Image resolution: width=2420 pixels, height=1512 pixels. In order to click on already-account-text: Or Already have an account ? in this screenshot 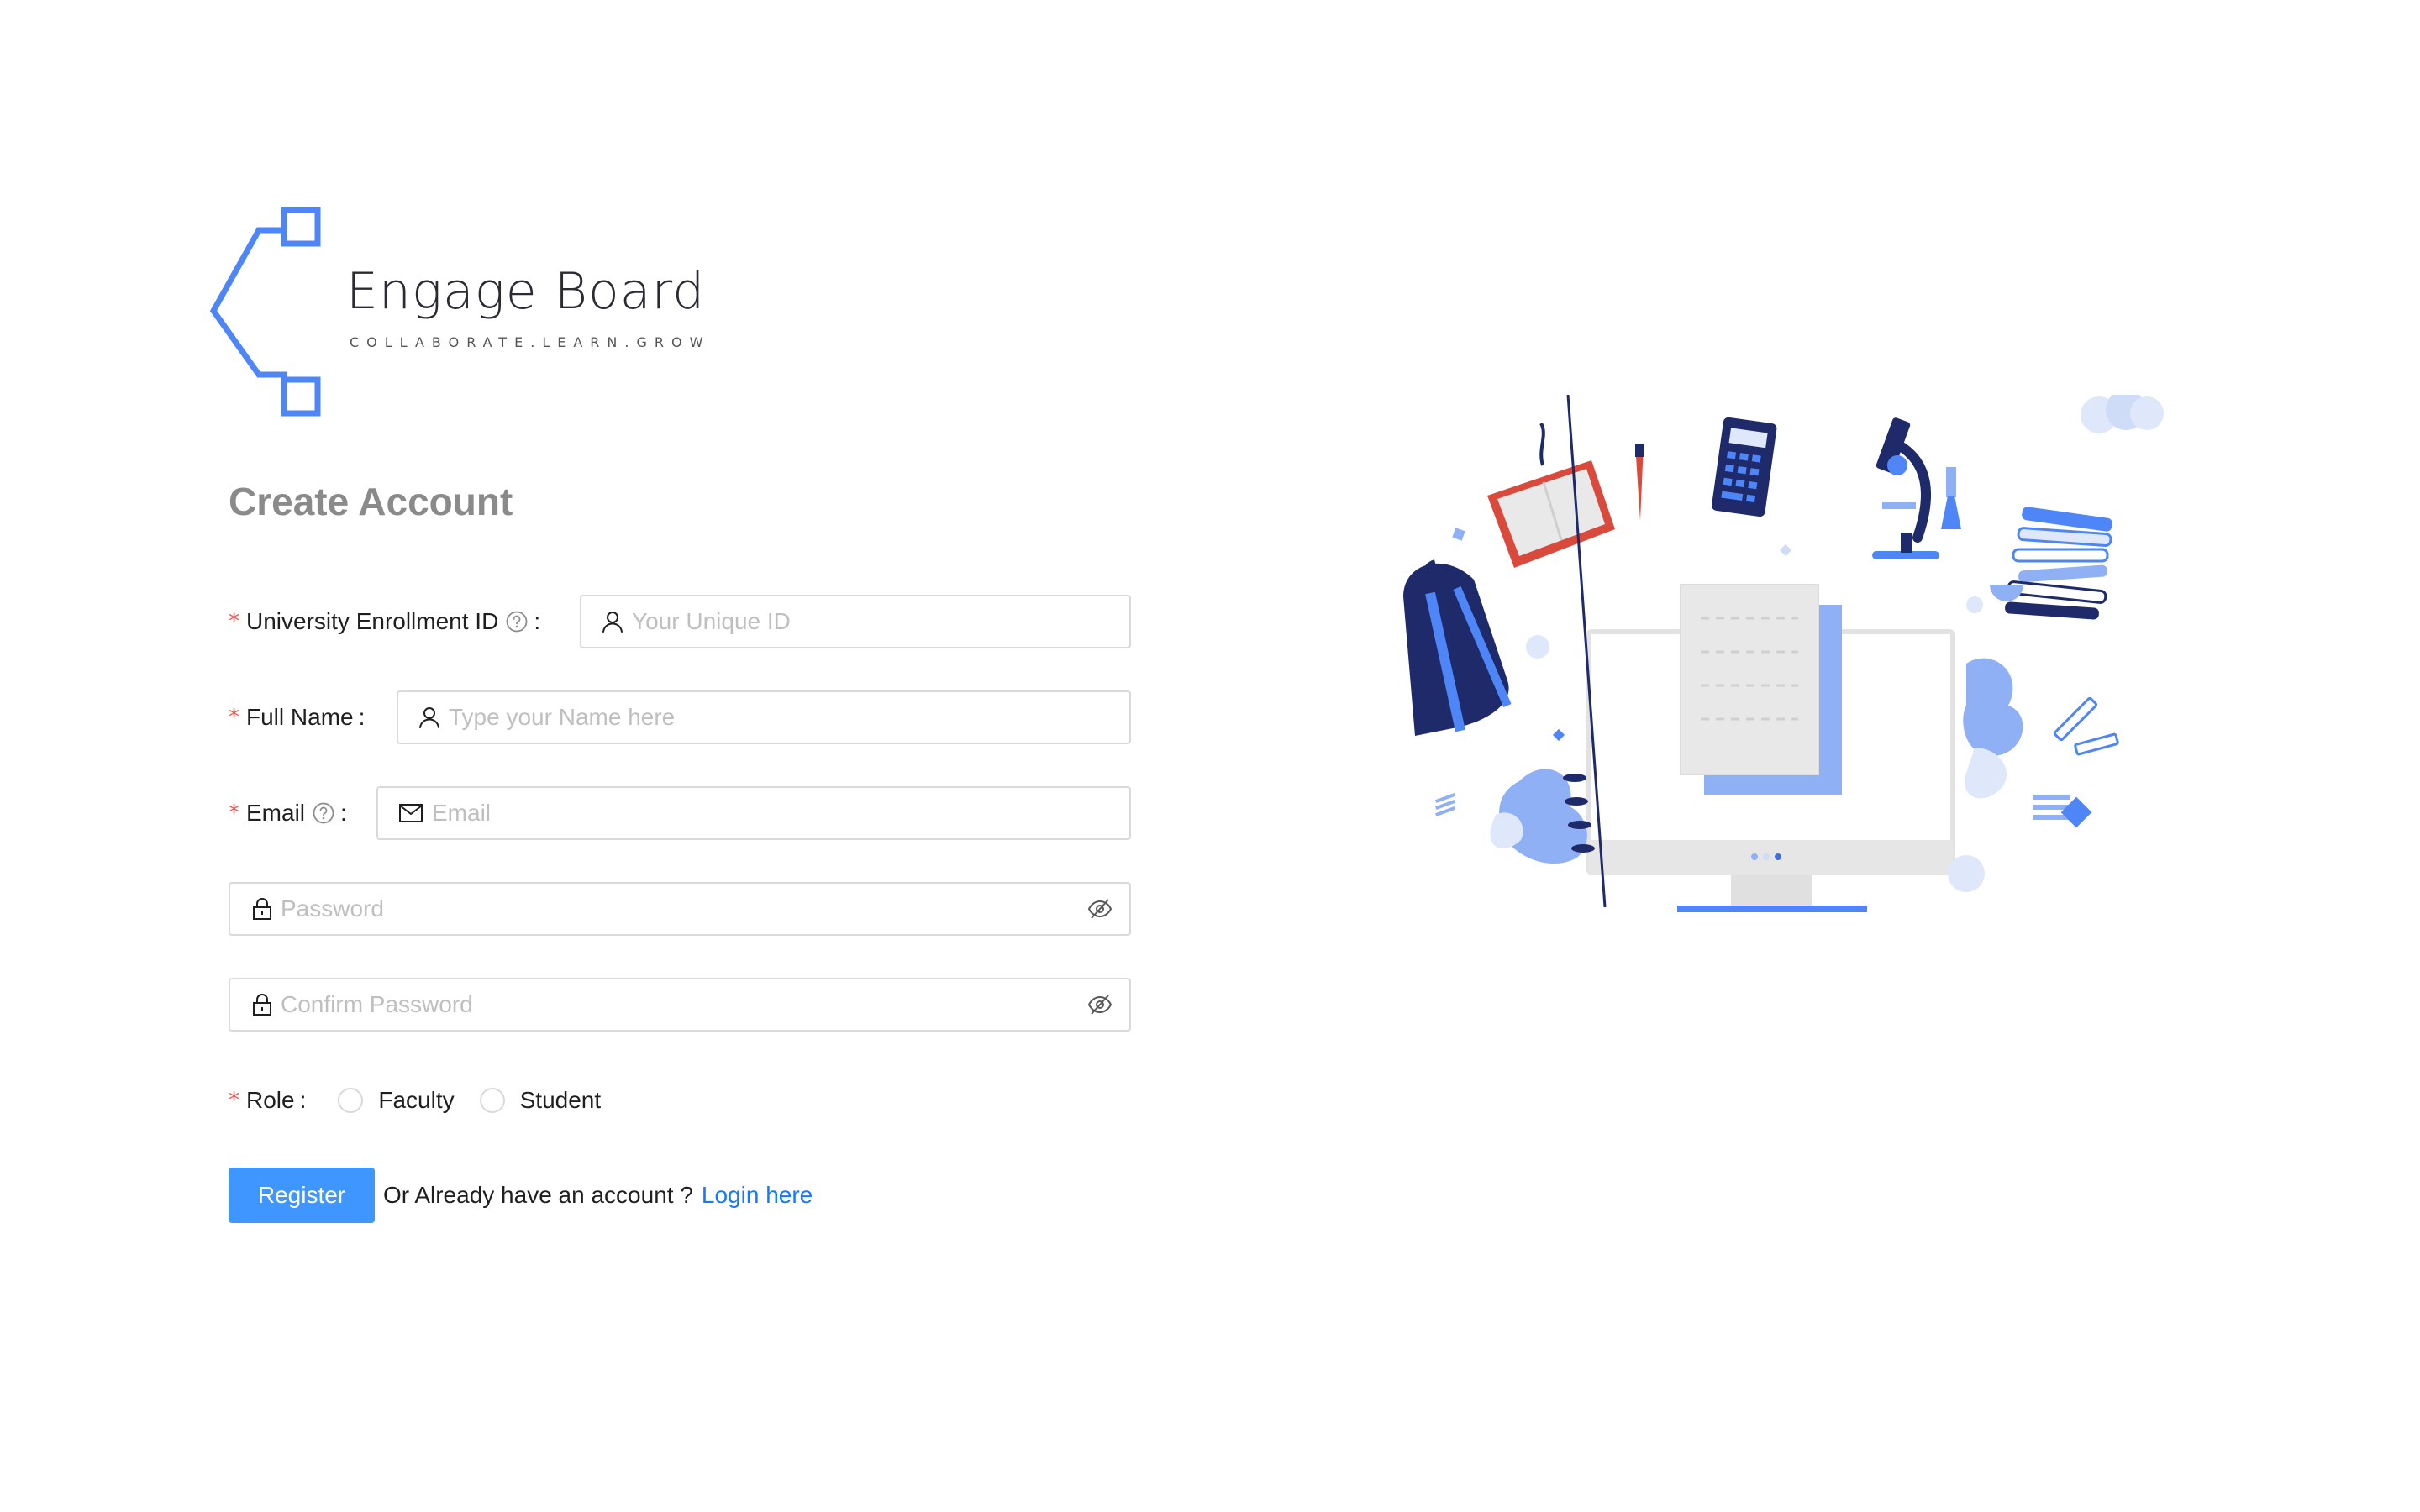, I will do `click(538, 1195)`.